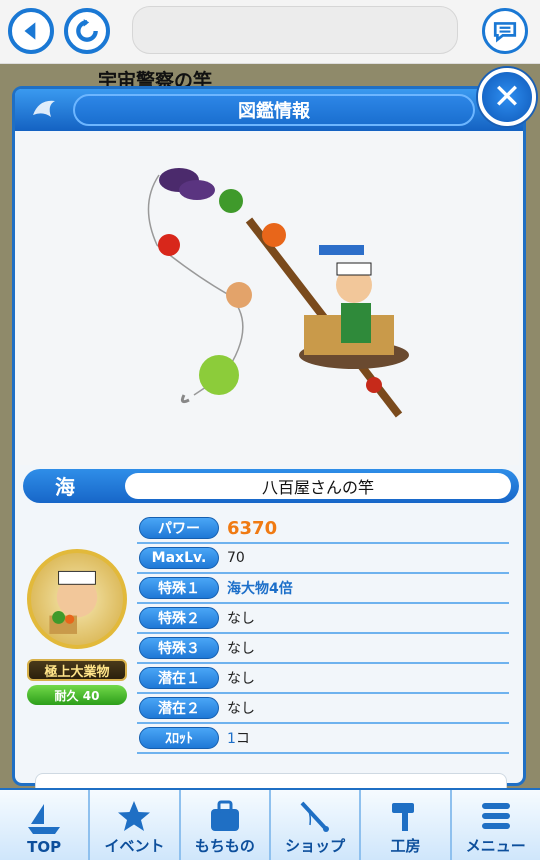 Image resolution: width=540 pixels, height=860 pixels. I want to click on rank-badge: 極上大業物, so click(77, 670).